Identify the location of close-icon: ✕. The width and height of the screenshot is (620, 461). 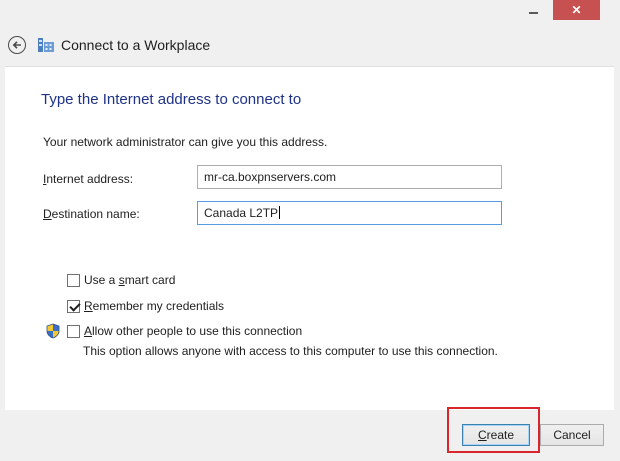
(576, 10).